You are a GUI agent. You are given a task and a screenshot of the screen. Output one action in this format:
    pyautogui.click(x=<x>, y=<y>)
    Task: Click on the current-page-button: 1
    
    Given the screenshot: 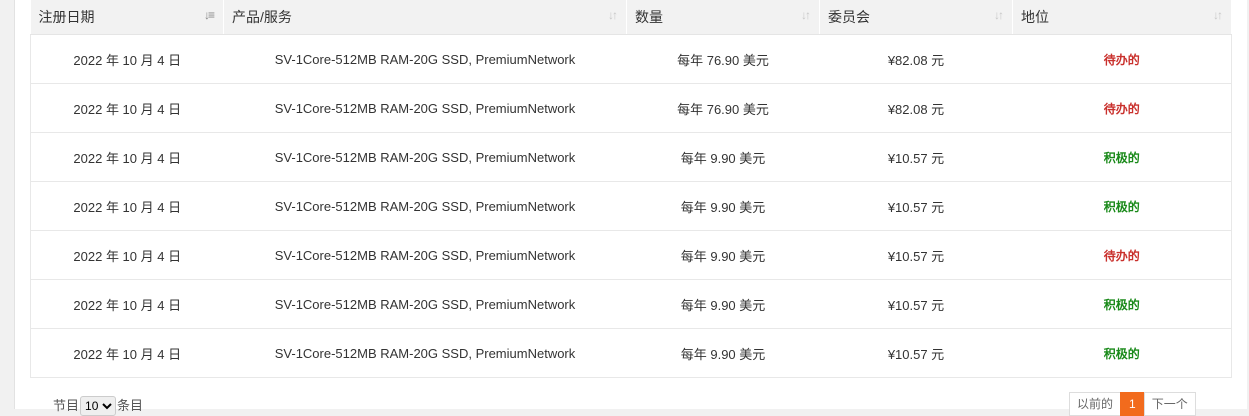 What is the action you would take?
    pyautogui.click(x=1132, y=404)
    